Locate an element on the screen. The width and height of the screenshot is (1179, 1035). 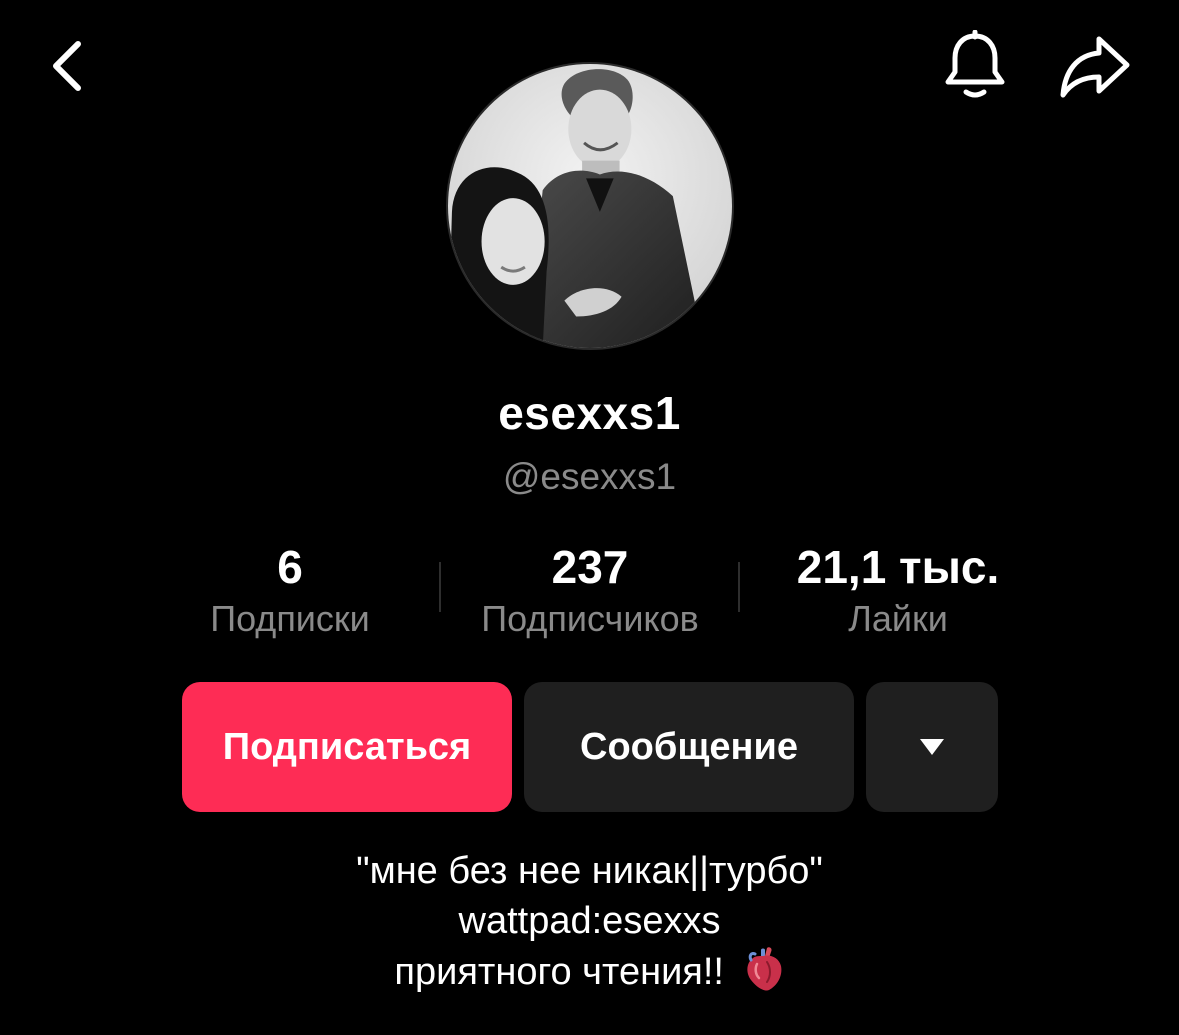
chevron-left-icon is located at coordinates (67, 66).